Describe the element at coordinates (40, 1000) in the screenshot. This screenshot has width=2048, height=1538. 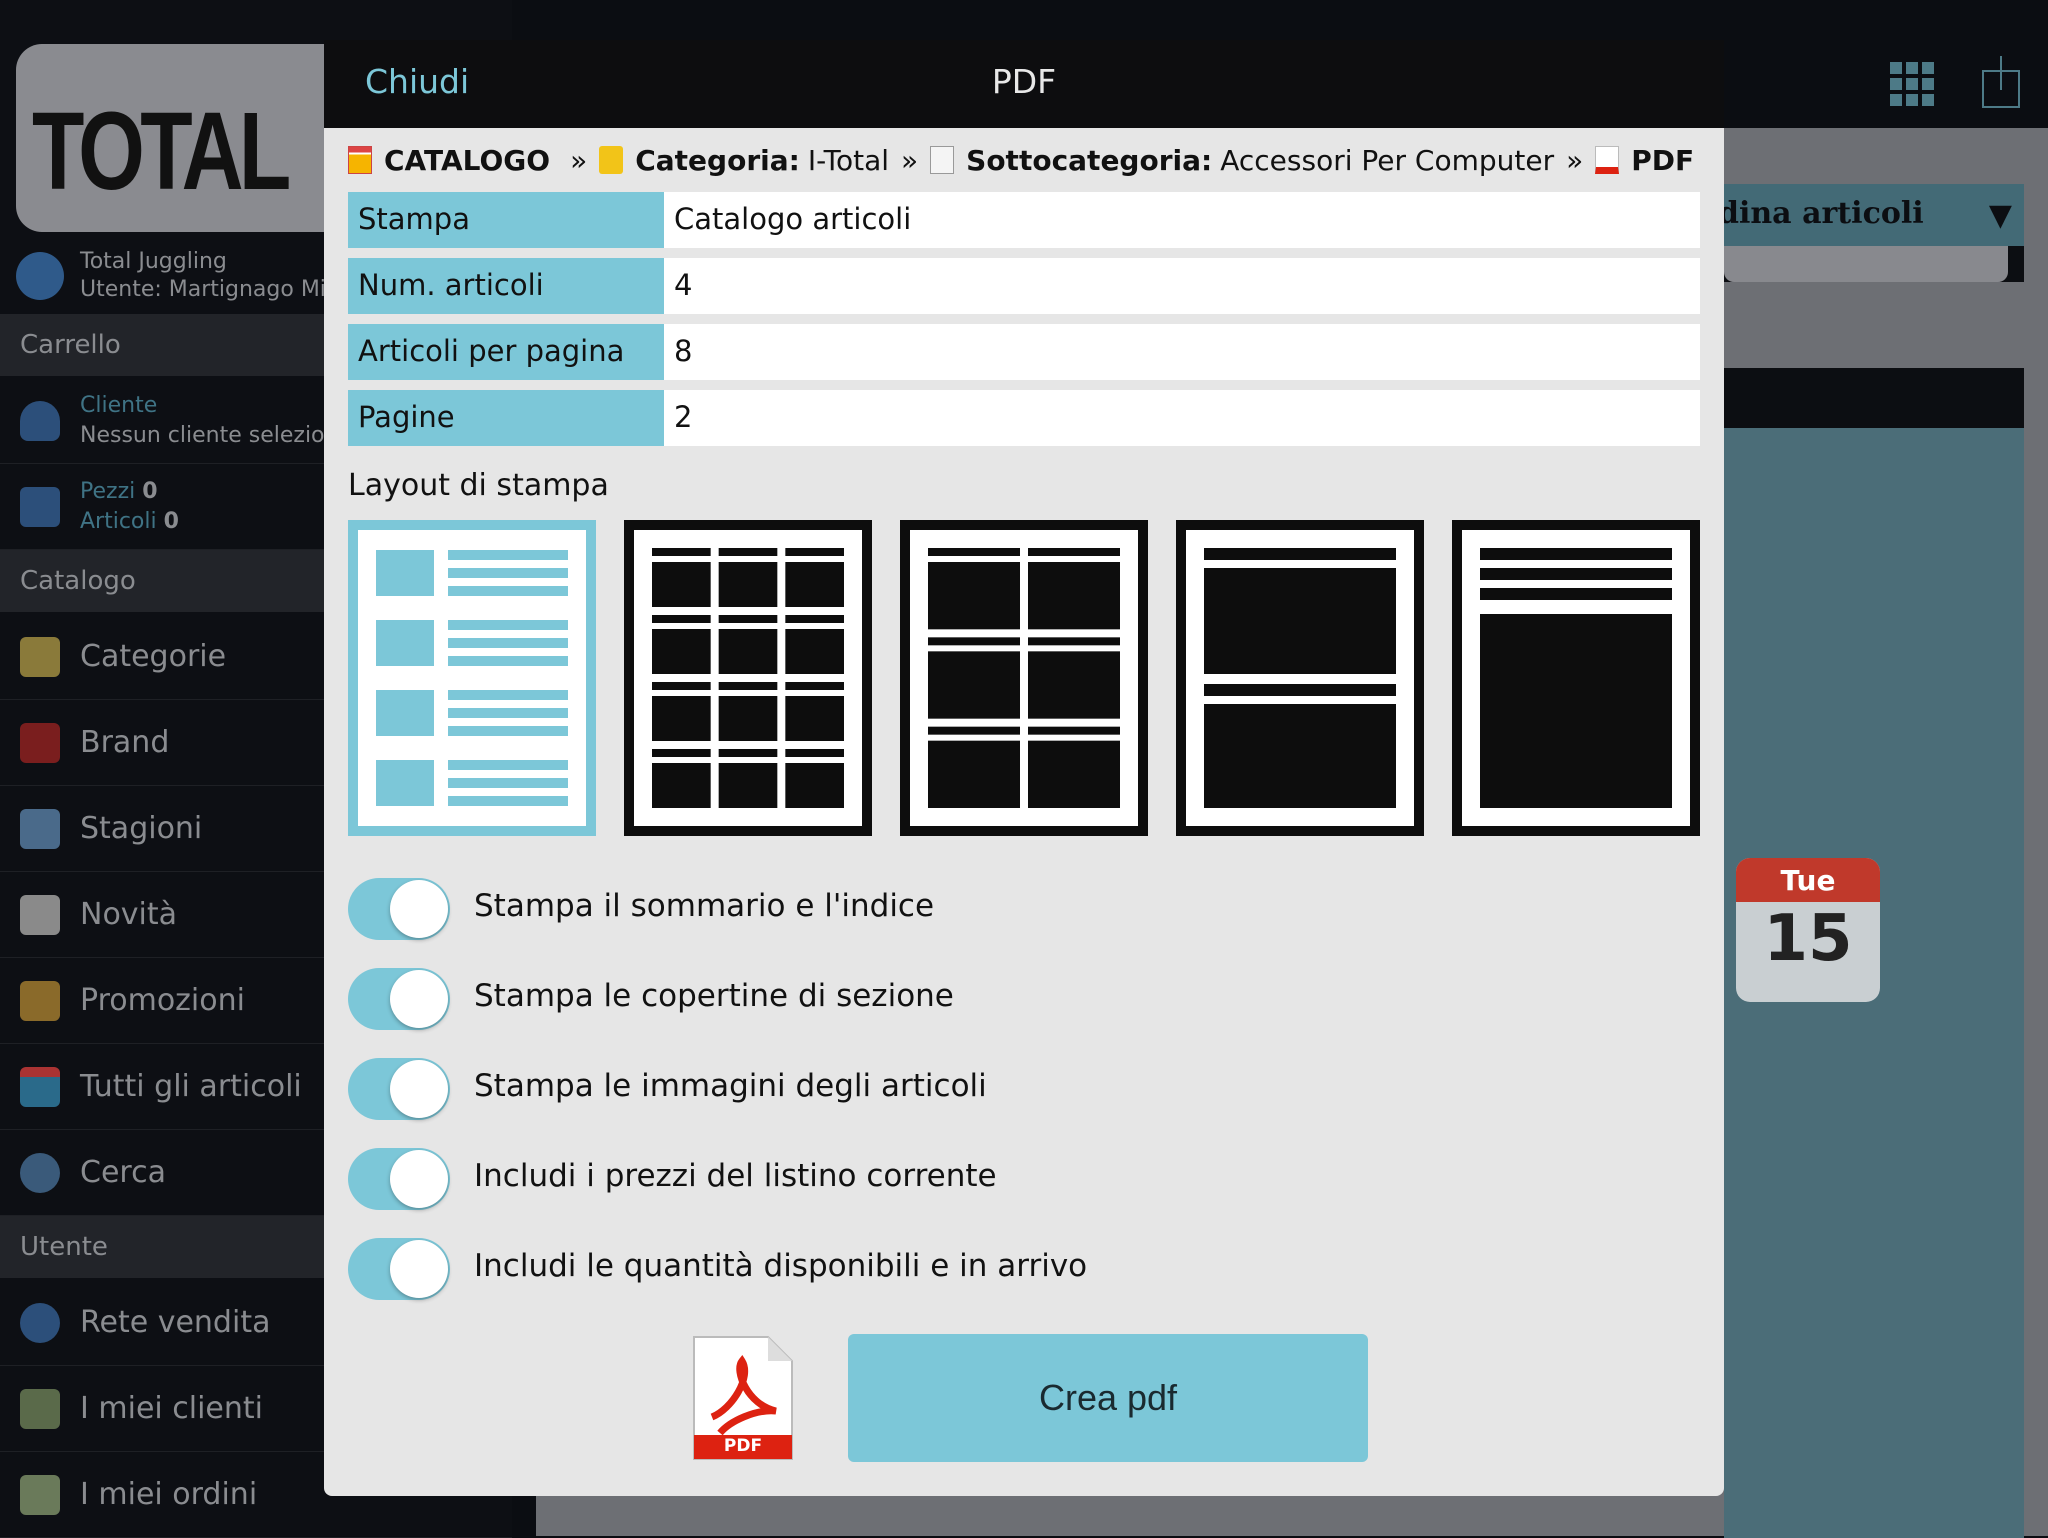
I see `discount-tag-icon` at that location.